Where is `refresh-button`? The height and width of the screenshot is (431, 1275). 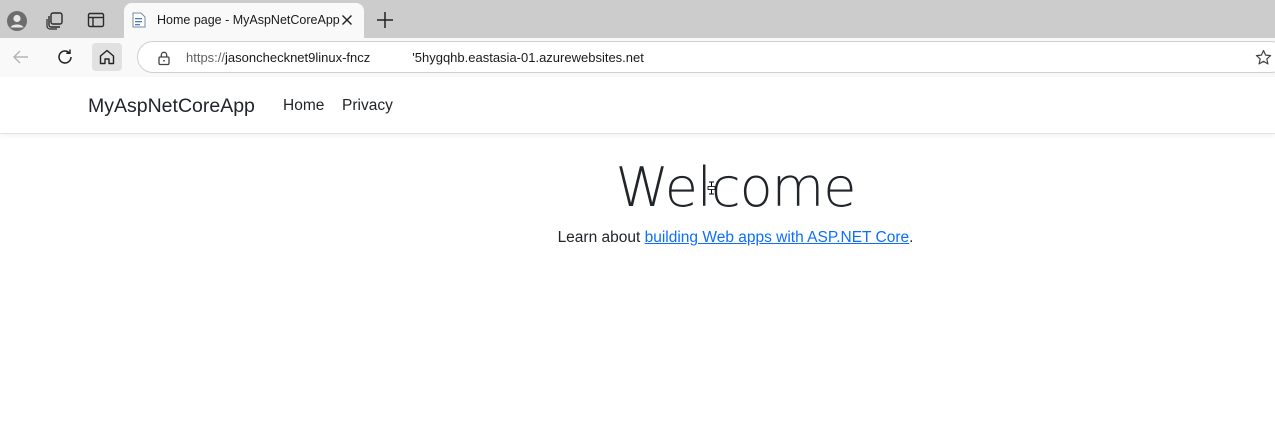 refresh-button is located at coordinates (65, 57).